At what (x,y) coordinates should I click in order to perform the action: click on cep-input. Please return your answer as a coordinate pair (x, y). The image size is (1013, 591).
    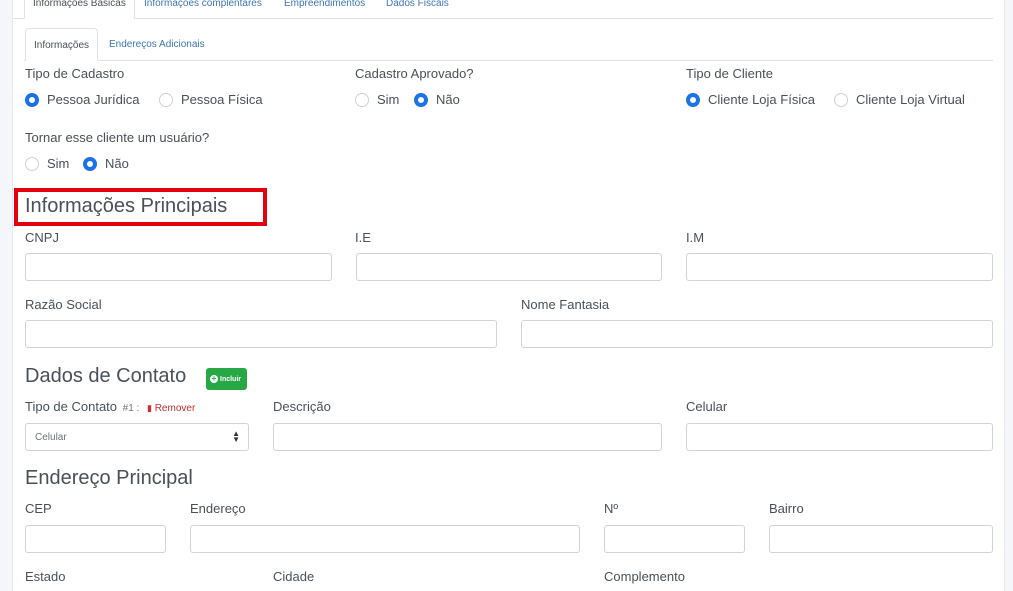
    Looking at the image, I should click on (95, 539).